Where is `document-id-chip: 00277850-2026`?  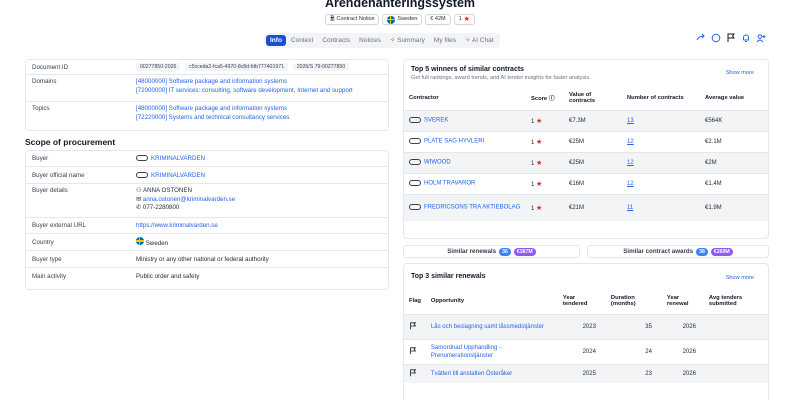 document-id-chip: 00277850-2026 is located at coordinates (158, 67).